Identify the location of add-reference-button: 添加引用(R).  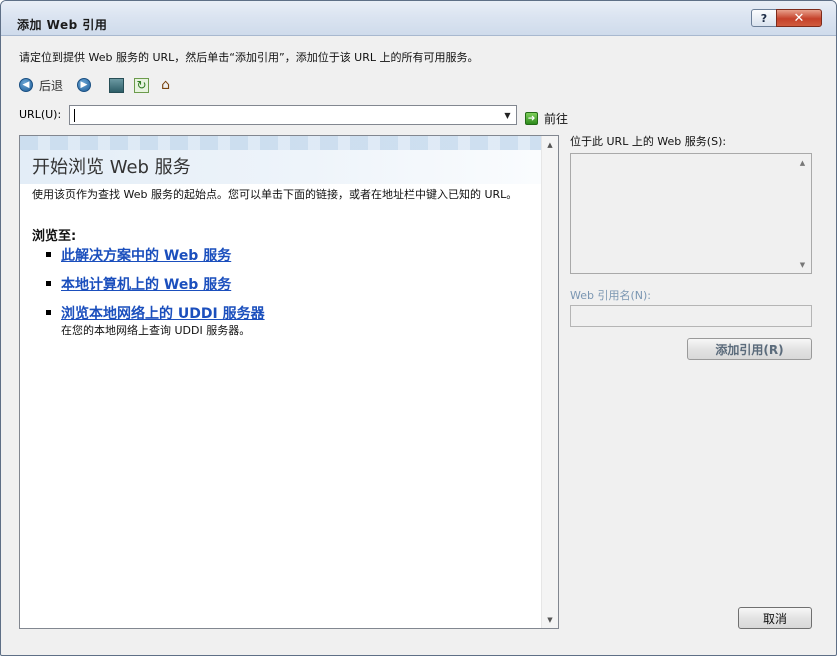
(749, 349).